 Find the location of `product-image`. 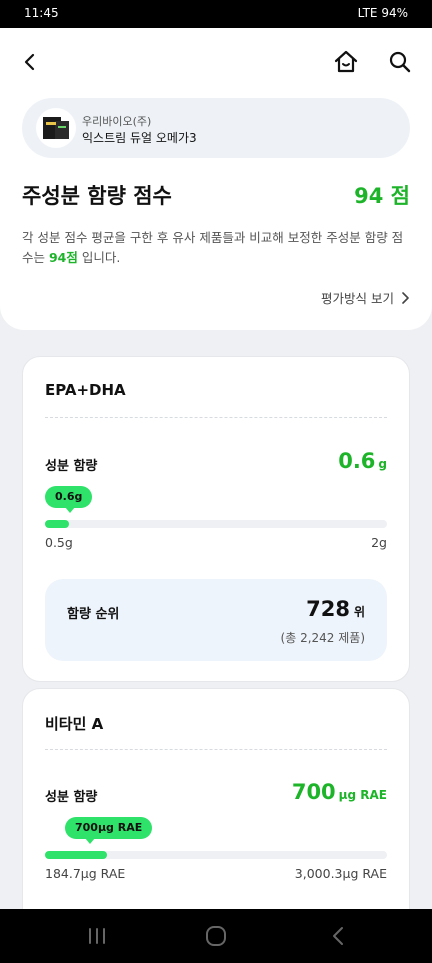

product-image is located at coordinates (56, 128).